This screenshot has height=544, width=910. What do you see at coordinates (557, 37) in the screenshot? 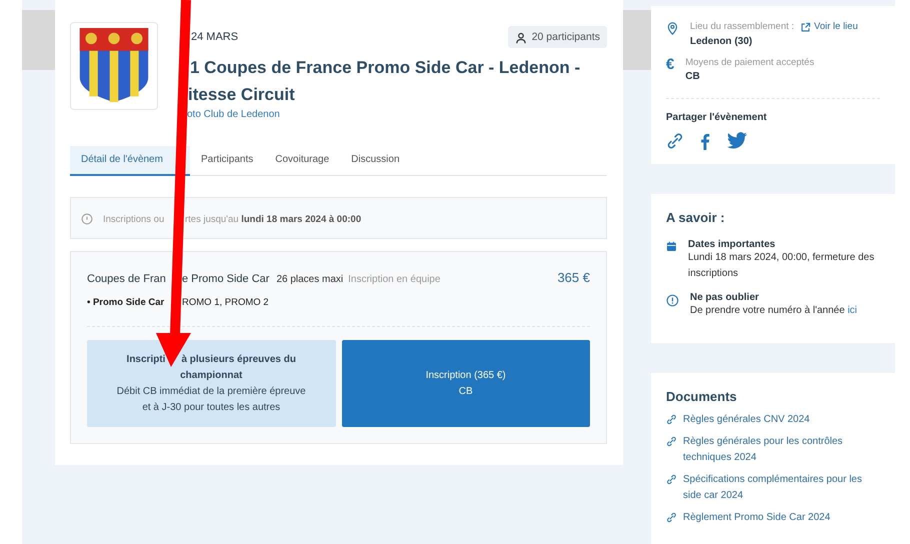
I see `participants-badge: 20 participants` at bounding box center [557, 37].